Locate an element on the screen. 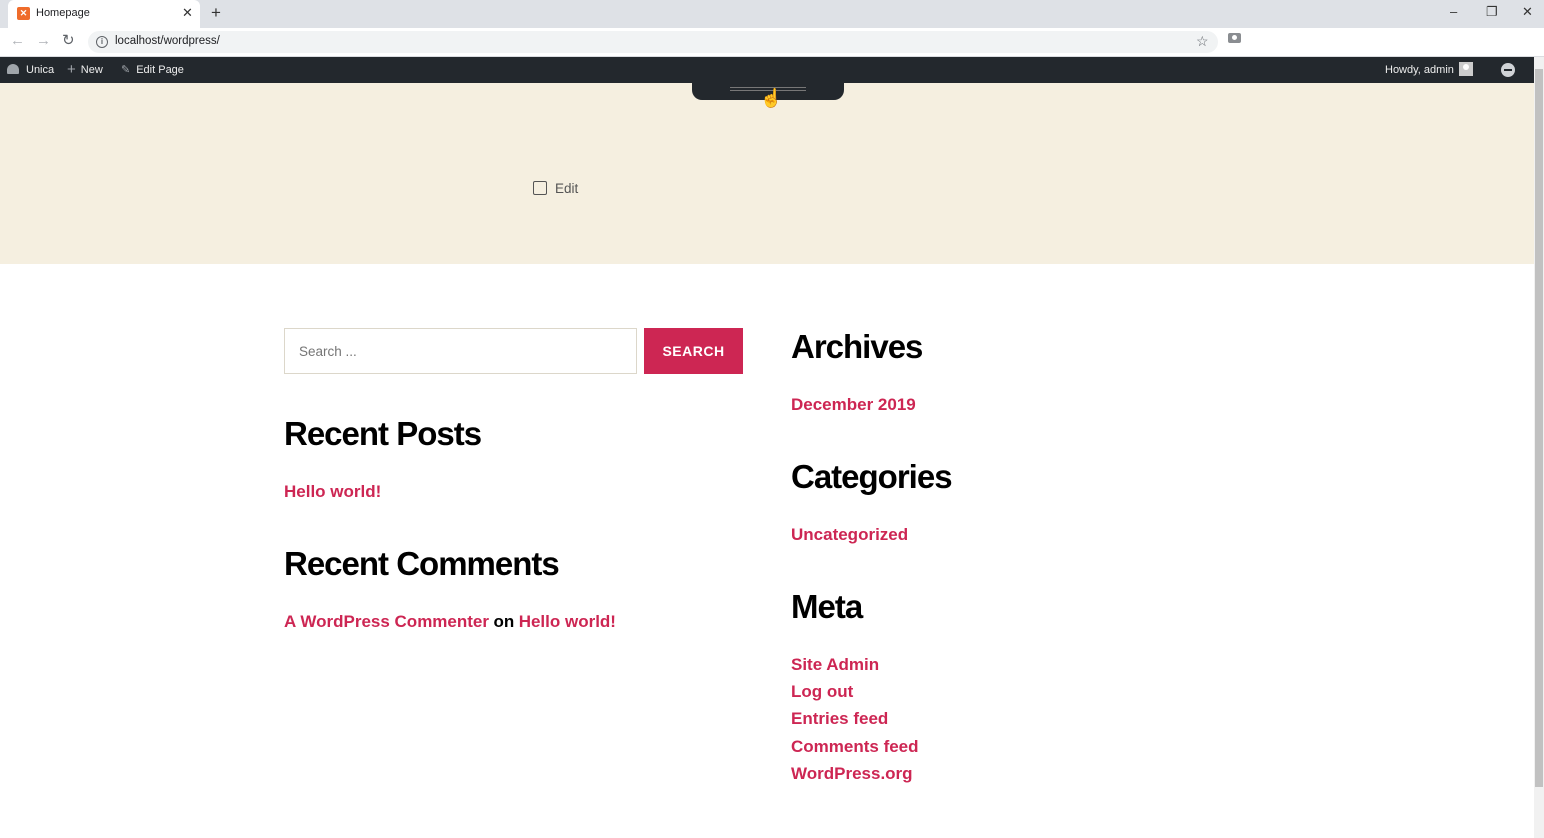 This screenshot has height=838, width=1544. camera-icon is located at coordinates (1234, 38).